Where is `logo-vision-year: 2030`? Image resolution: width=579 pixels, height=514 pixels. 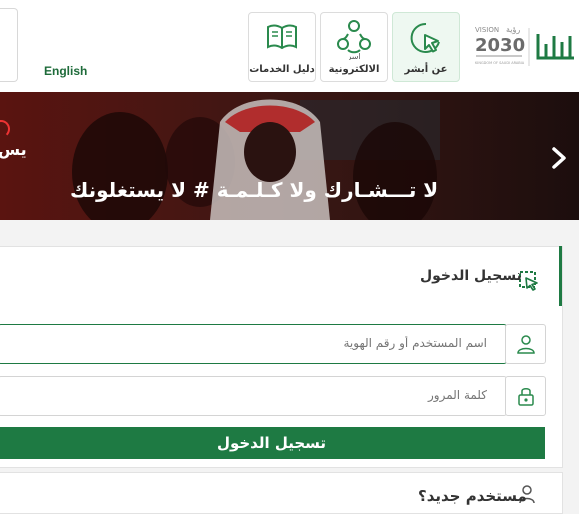 logo-vision-year: 2030 is located at coordinates (500, 45).